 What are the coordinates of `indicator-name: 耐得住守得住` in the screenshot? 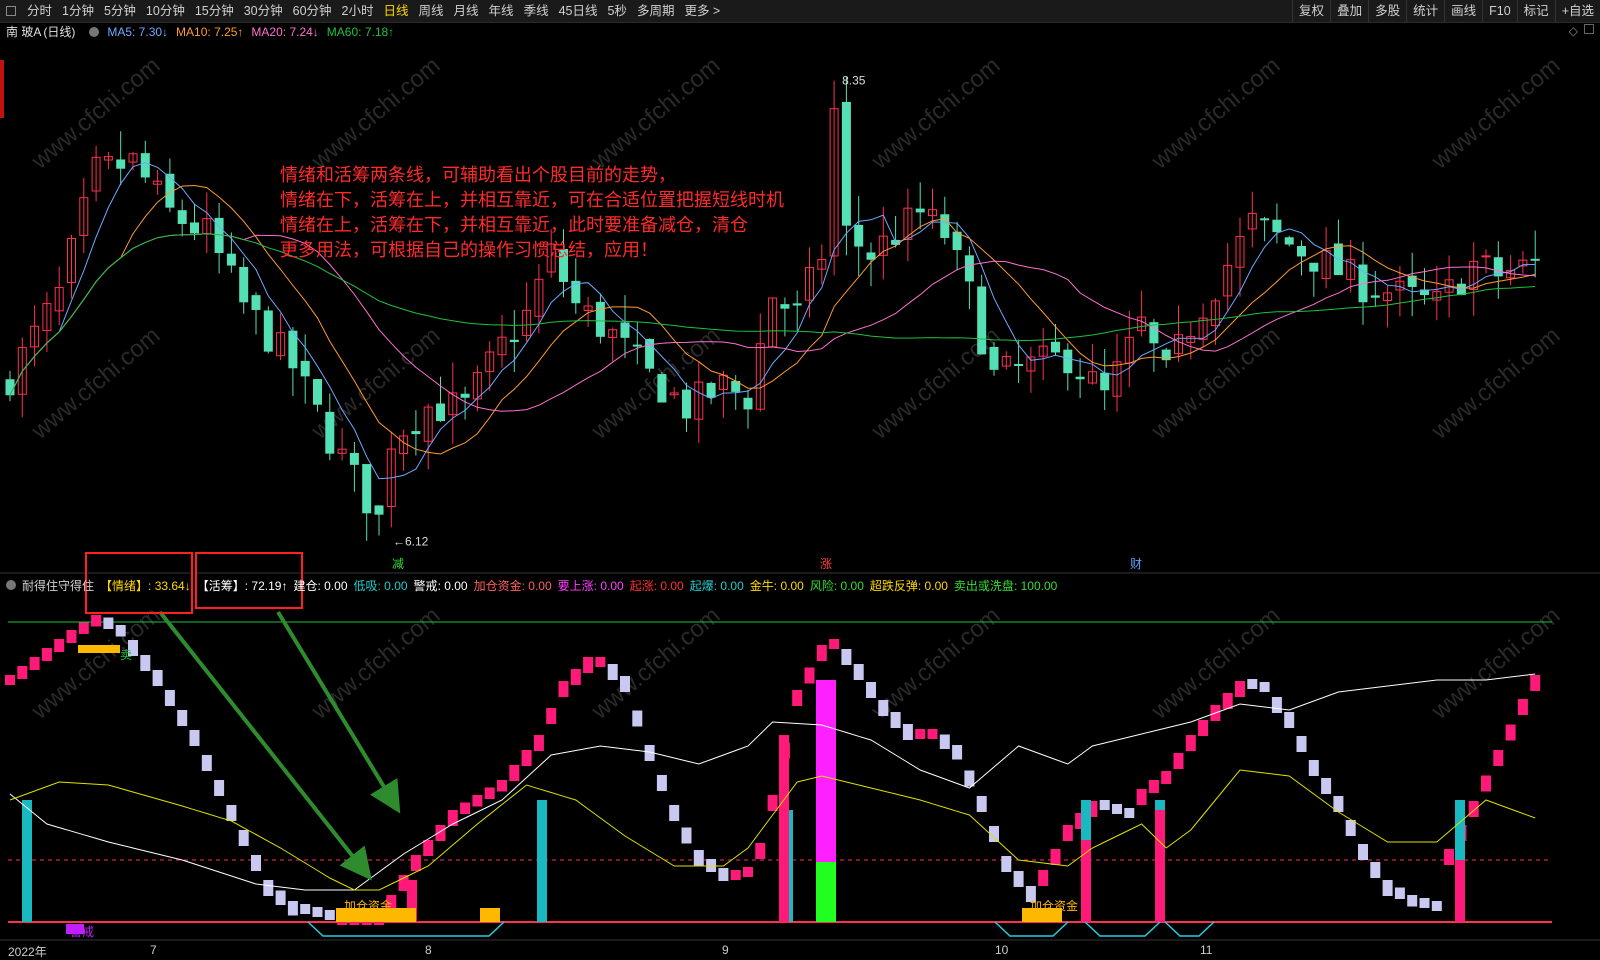 It's located at (58, 585).